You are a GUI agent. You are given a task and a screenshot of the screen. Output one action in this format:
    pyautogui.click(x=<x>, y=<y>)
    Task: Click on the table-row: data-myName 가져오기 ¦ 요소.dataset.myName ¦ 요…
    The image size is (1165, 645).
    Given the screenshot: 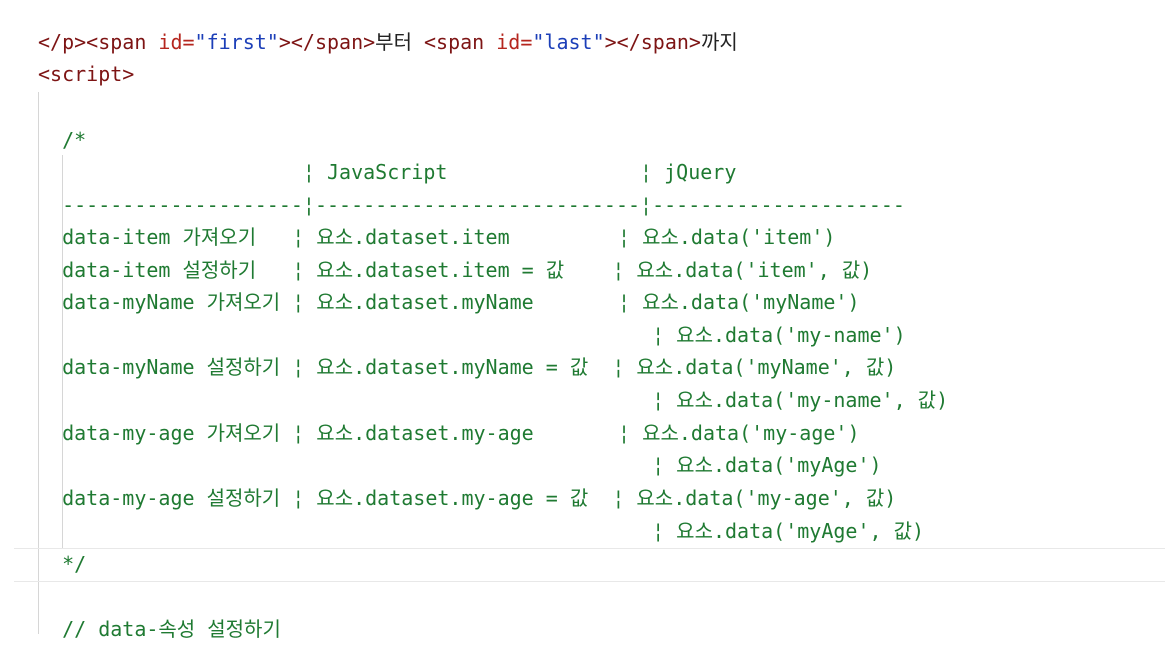 What is the action you would take?
    pyautogui.click(x=449, y=302)
    